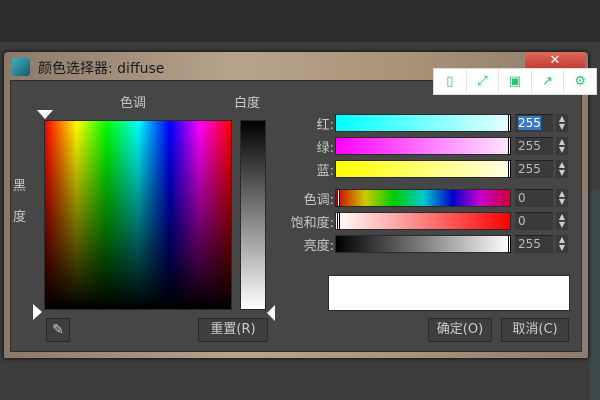 This screenshot has width=600, height=400. What do you see at coordinates (20, 217) in the screenshot?
I see `blackness-label-2: 度` at bounding box center [20, 217].